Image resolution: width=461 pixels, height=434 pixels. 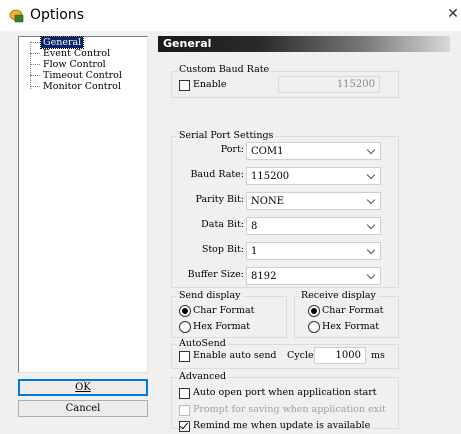 I want to click on baud-rate-label: Baud Rate:, so click(x=217, y=174).